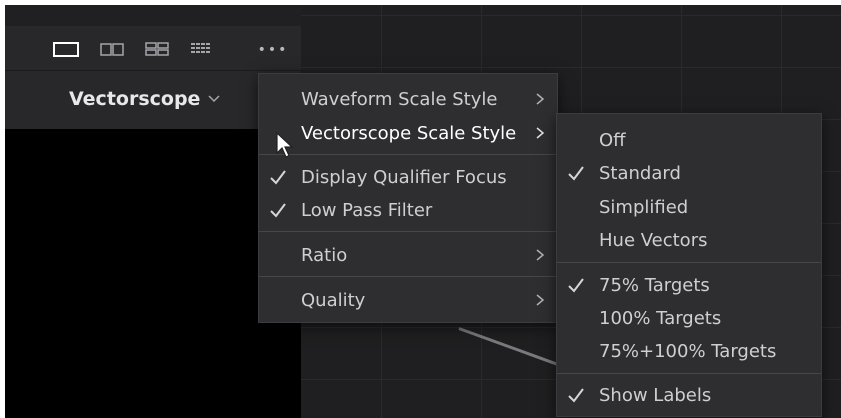 This screenshot has height=418, width=841. Describe the element at coordinates (640, 173) in the screenshot. I see `submenu-item-label: Standard` at that location.